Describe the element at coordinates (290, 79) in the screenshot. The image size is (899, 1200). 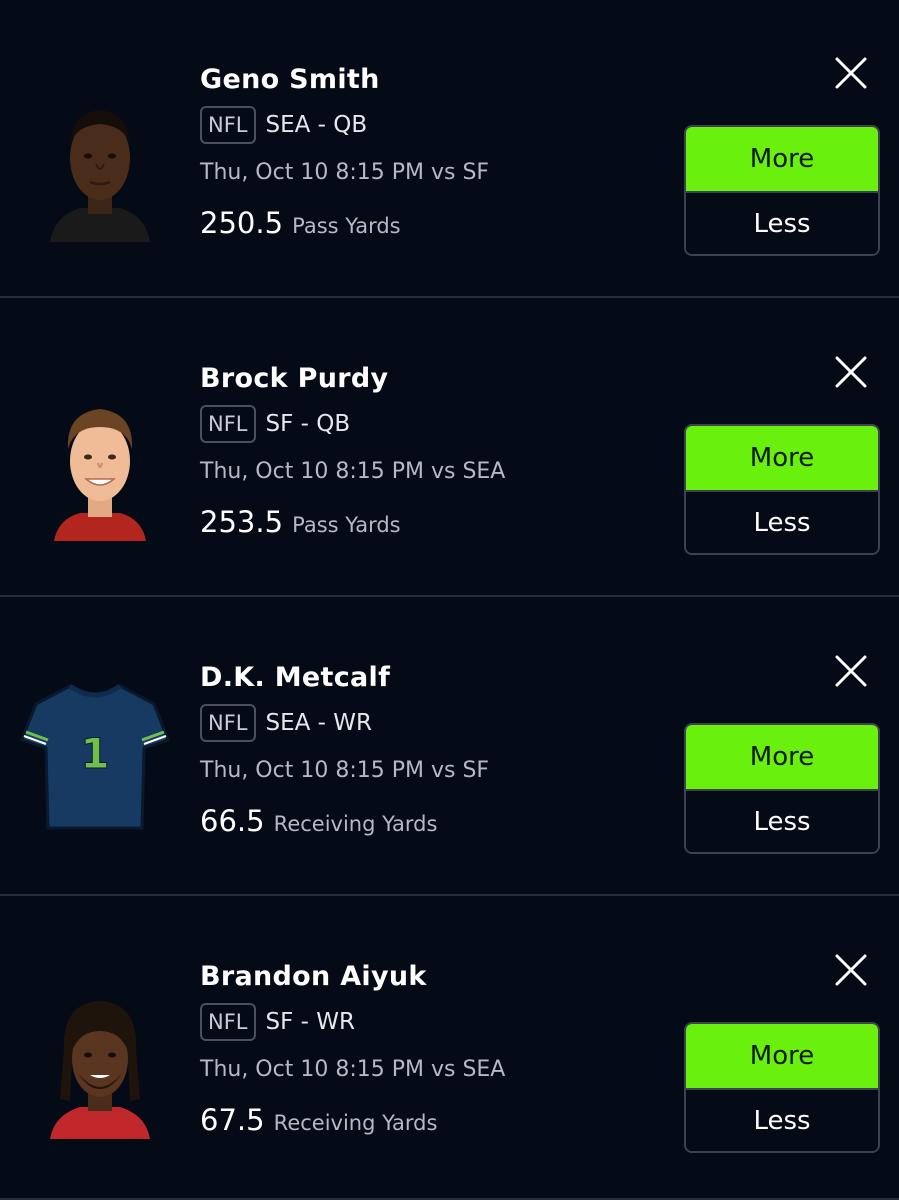
I see `player-name: Geno Smith` at that location.